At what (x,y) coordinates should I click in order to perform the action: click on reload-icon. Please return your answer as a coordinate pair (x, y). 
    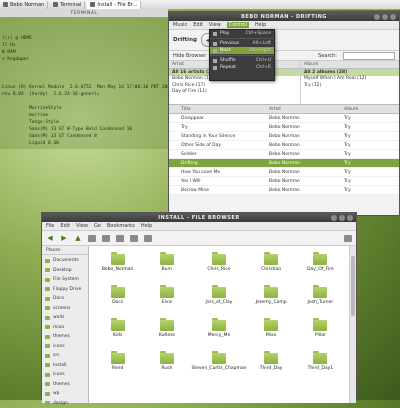
    Looking at the image, I should click on (106, 238).